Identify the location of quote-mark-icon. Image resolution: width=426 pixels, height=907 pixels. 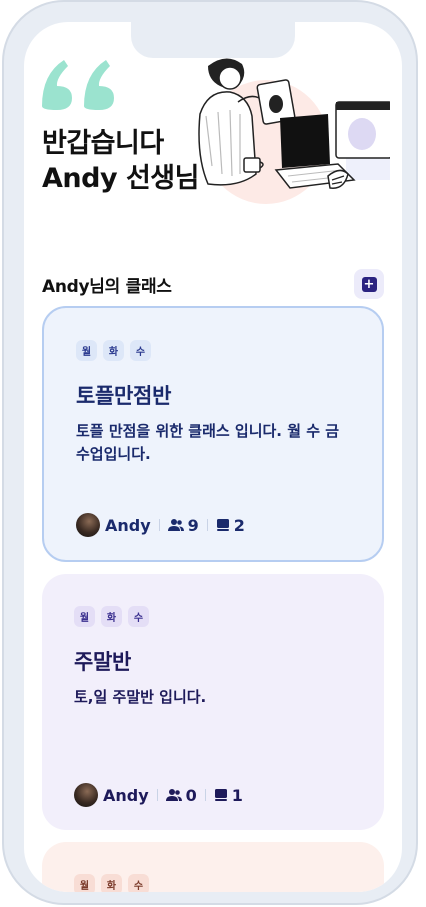
(78, 85).